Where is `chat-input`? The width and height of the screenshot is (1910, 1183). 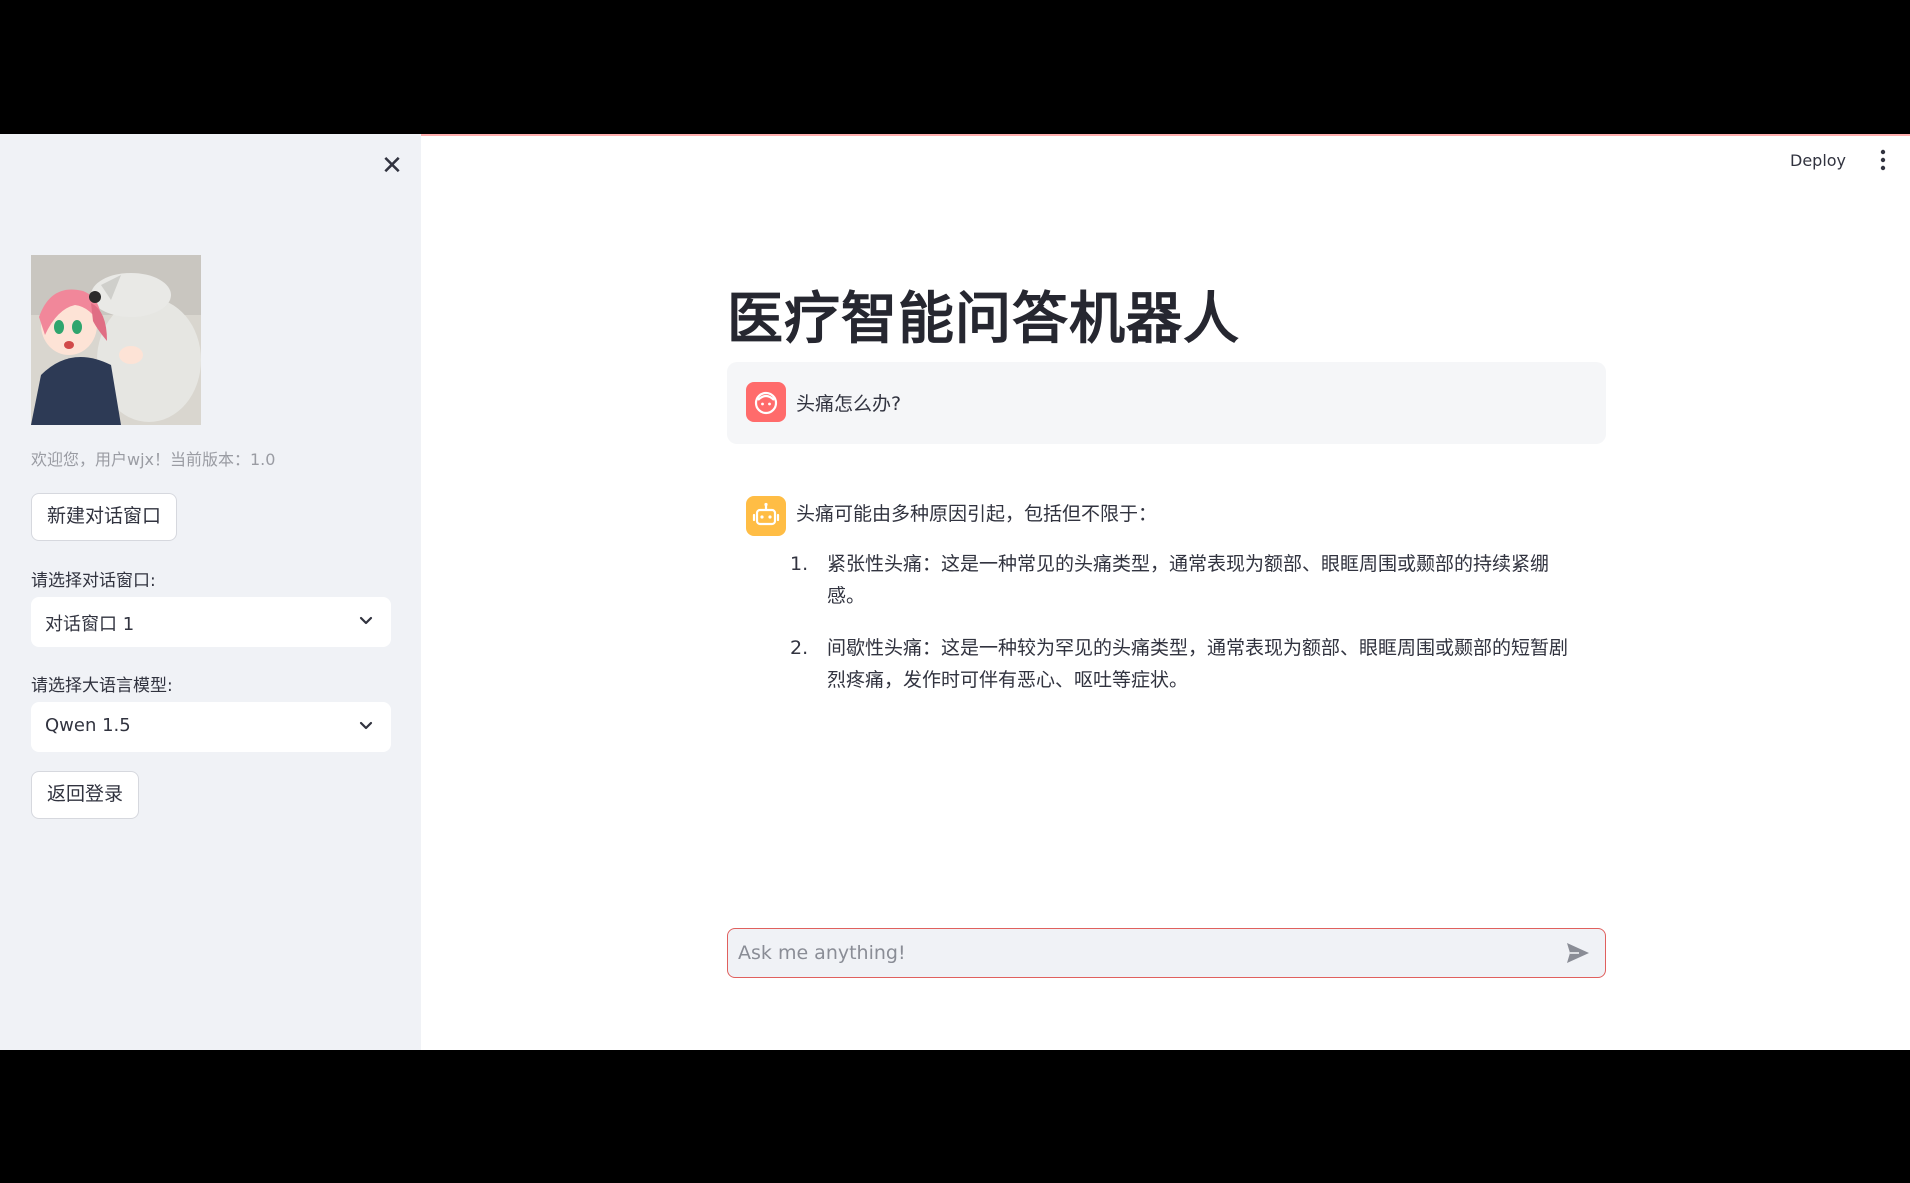
chat-input is located at coordinates (1138, 953).